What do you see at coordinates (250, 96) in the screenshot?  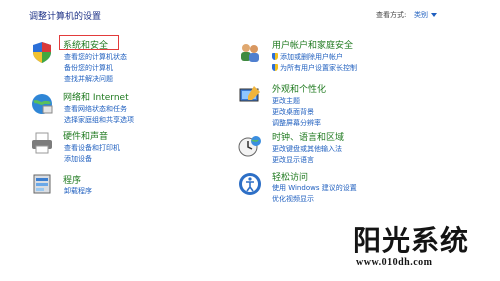 I see `appearance-icon` at bounding box center [250, 96].